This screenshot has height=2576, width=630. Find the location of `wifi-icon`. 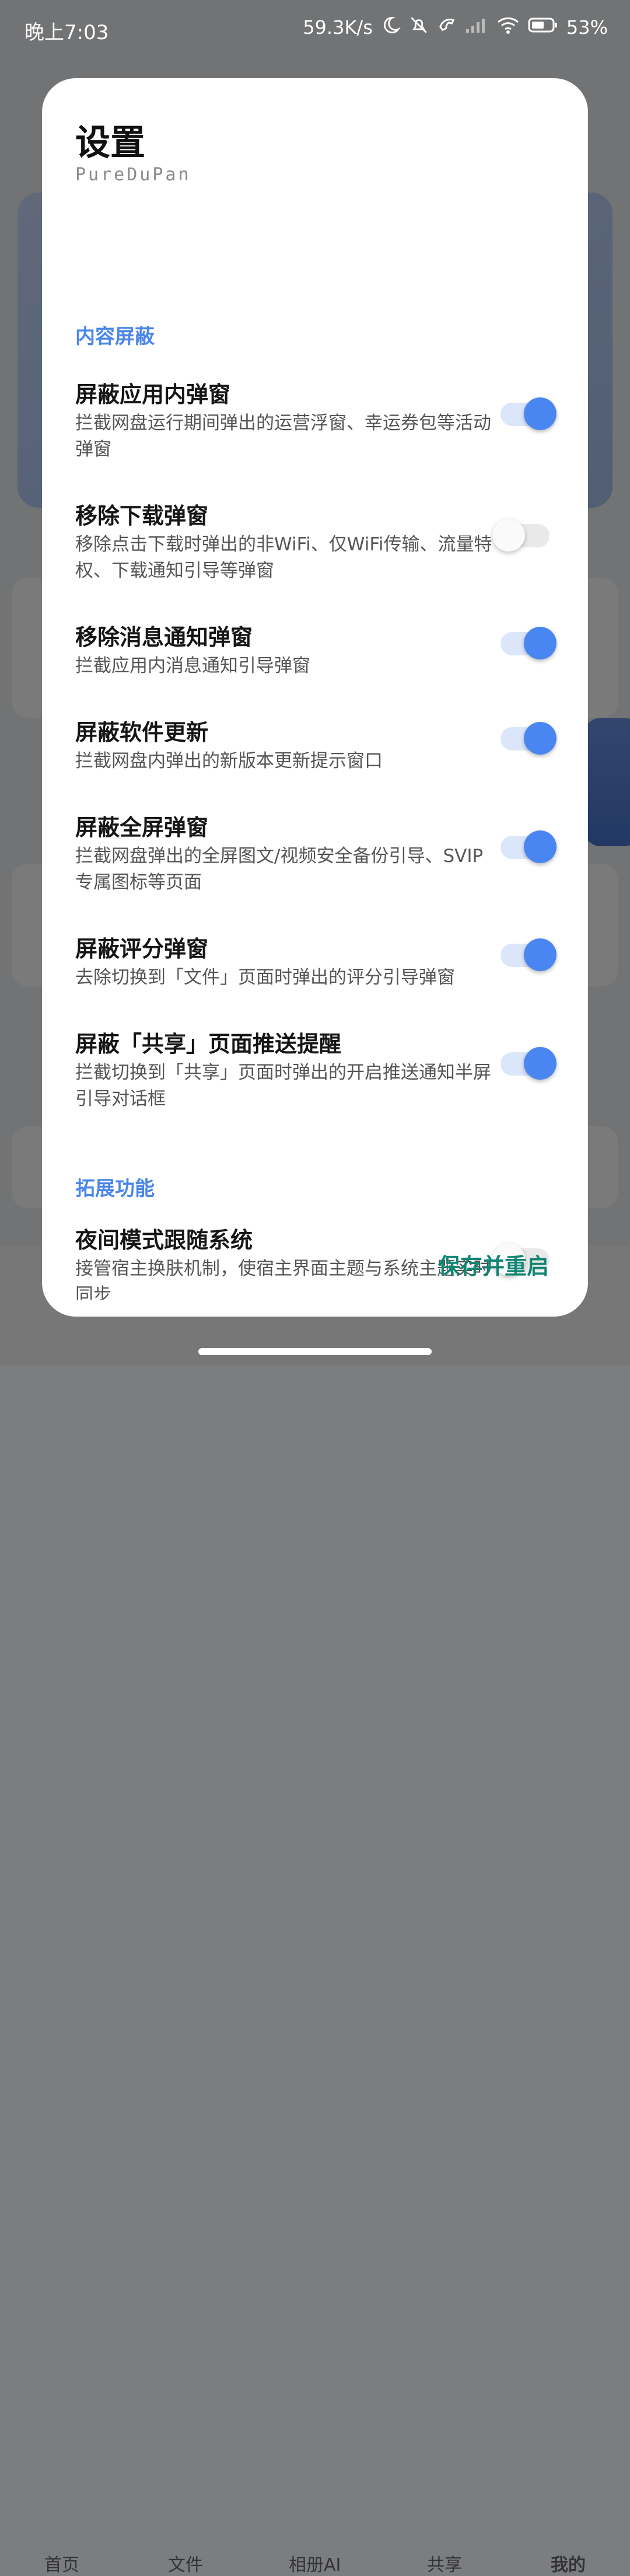

wifi-icon is located at coordinates (508, 27).